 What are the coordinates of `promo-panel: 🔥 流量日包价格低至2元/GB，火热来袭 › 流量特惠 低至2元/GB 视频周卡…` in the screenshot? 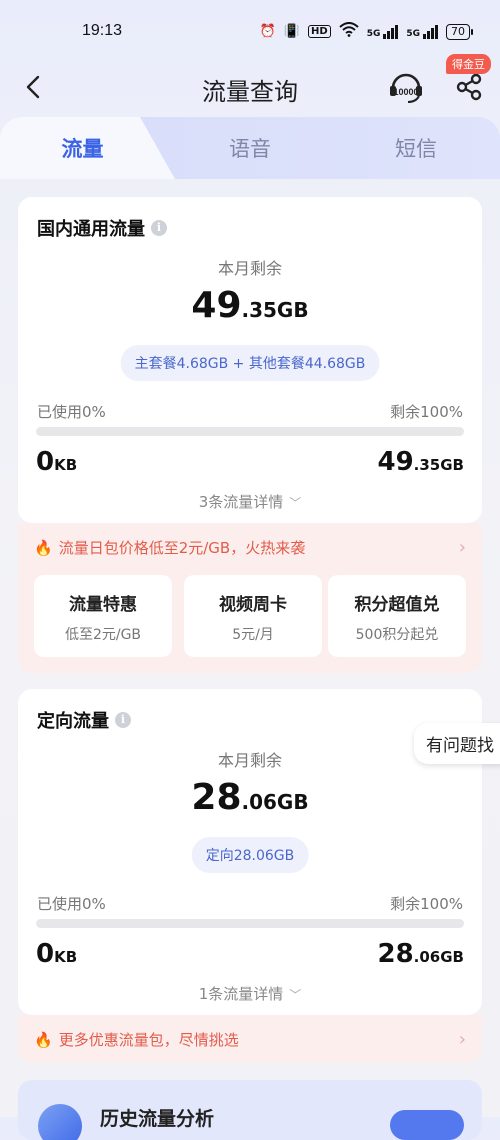 It's located at (250, 598).